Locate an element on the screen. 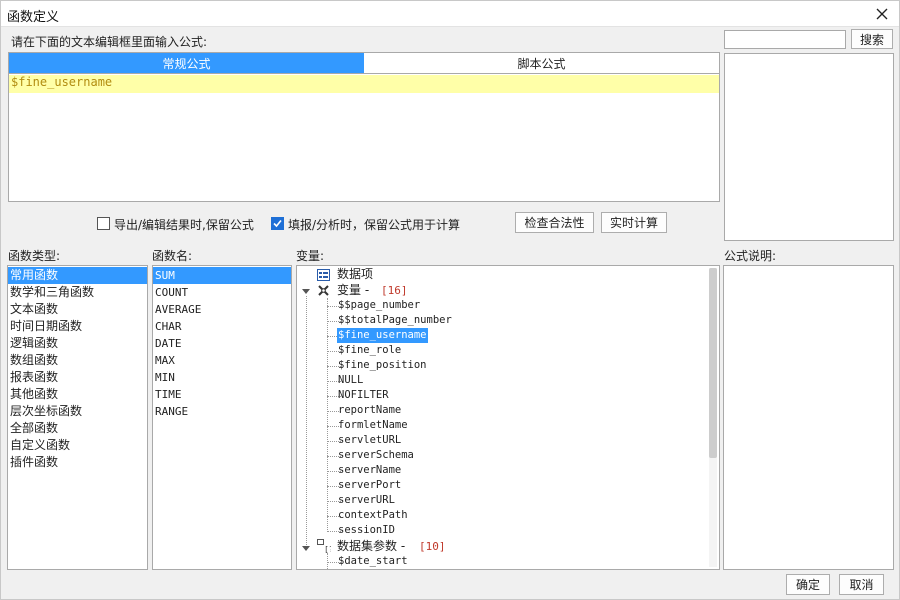 Image resolution: width=900 pixels, height=600 pixels. tree-leaf: serverURL is located at coordinates (366, 500).